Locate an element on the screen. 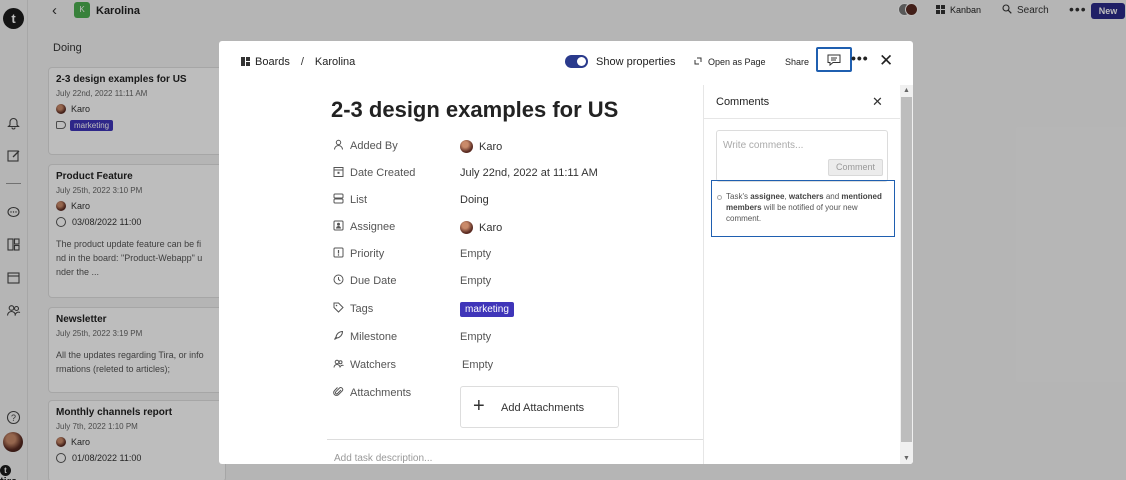 This screenshot has width=1126, height=480. comment-submit-button: Comment is located at coordinates (855, 167).